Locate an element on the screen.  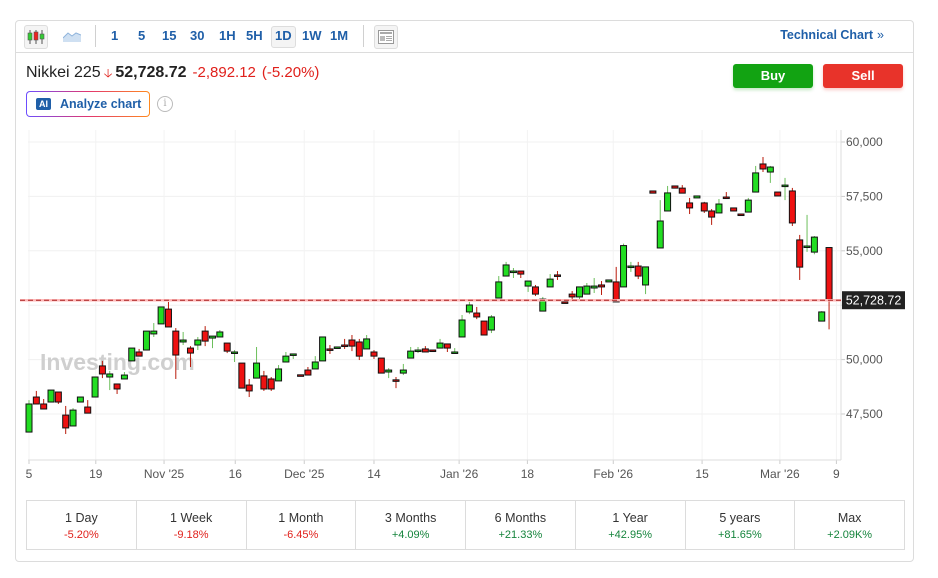
timeframe-1m: 1M is located at coordinates (339, 36).